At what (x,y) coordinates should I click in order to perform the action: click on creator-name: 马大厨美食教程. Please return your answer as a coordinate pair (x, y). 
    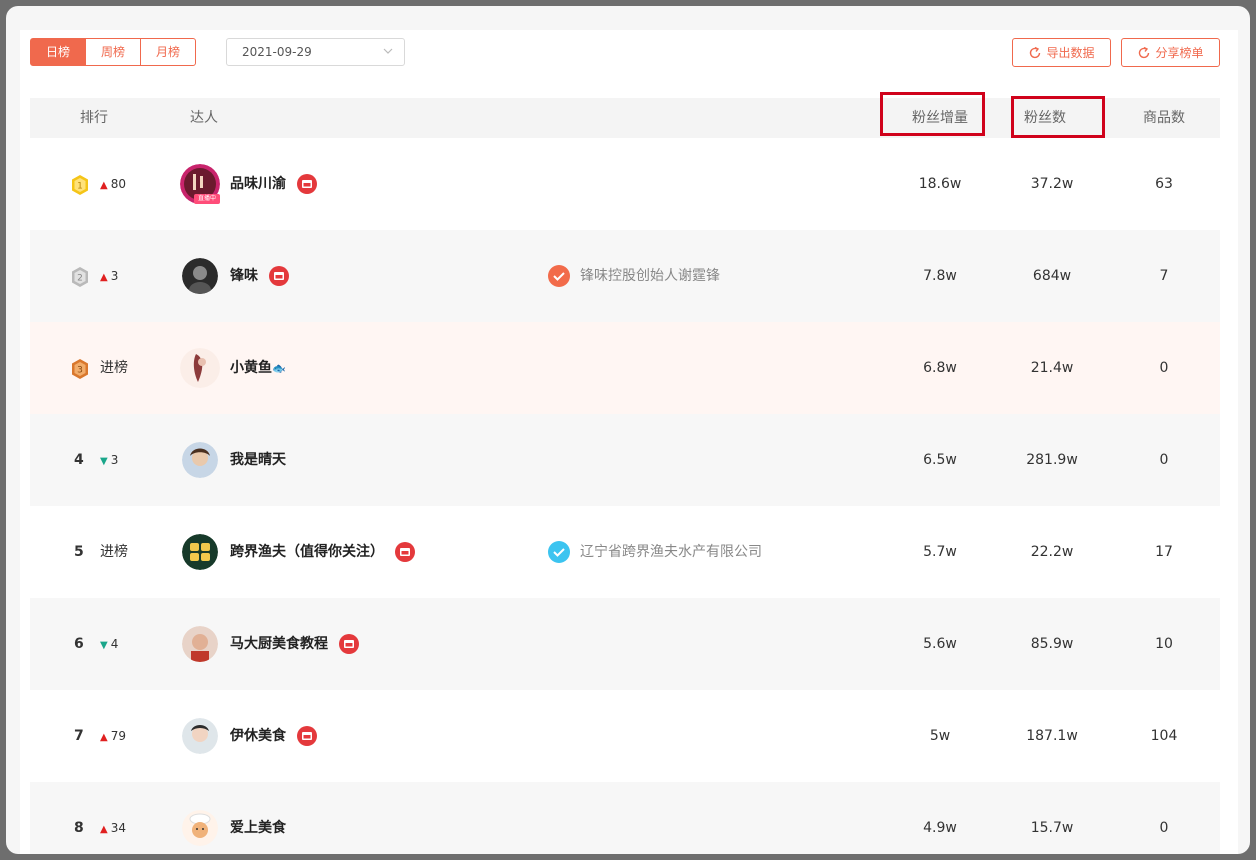
    Looking at the image, I should click on (279, 644).